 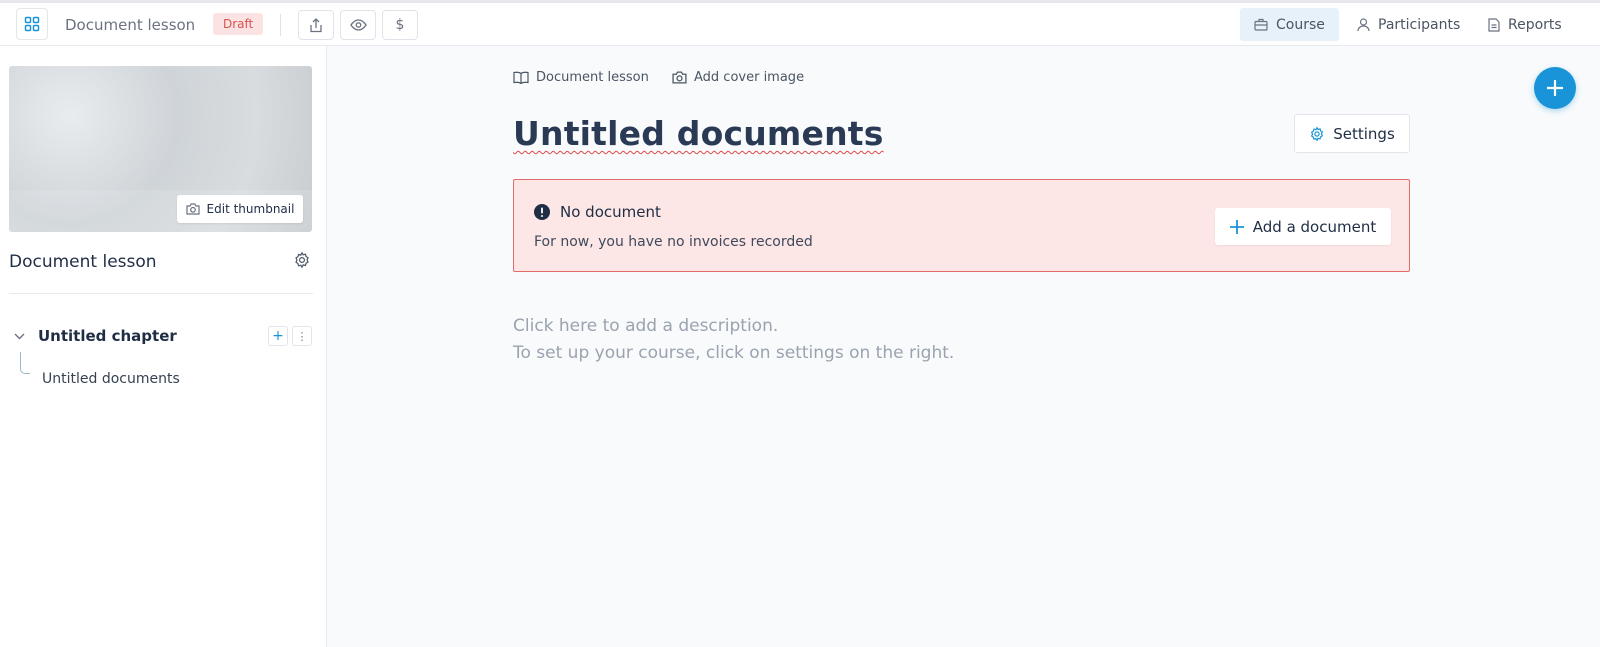 I want to click on page-title: Untitled documents, so click(x=698, y=133).